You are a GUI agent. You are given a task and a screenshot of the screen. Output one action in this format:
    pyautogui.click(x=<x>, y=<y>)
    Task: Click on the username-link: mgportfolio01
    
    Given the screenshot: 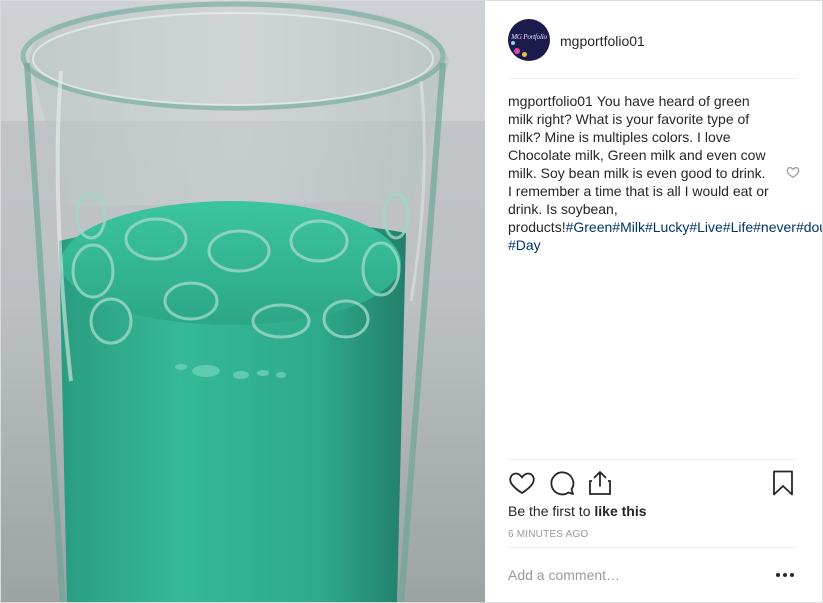 What is the action you would take?
    pyautogui.click(x=602, y=41)
    